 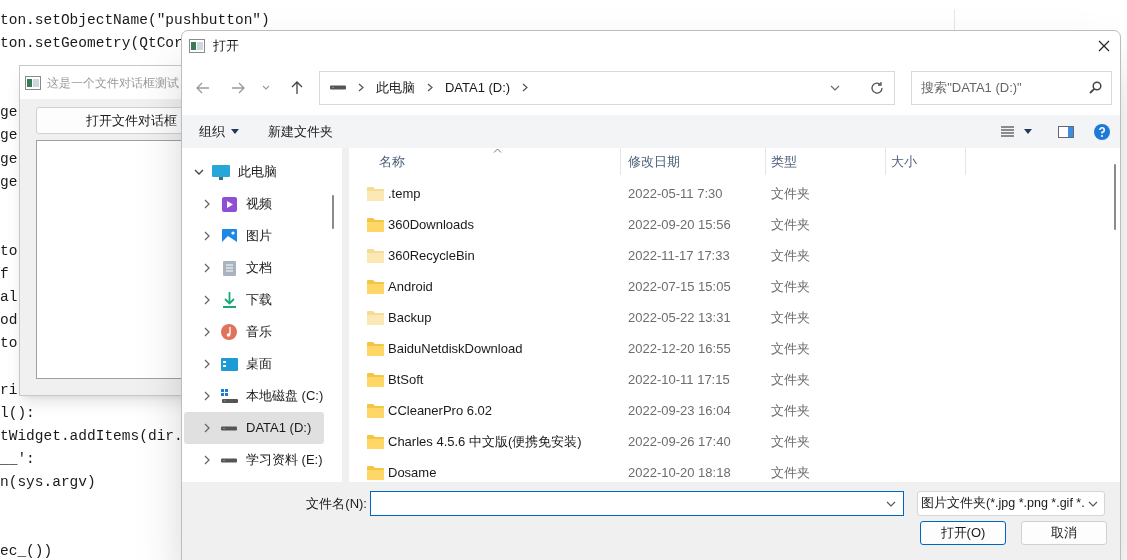 I want to click on file-row: Charles 4.5.6 中文版(便携免安装) 2022-09-26 17:40 文件夹, so click(x=729, y=441).